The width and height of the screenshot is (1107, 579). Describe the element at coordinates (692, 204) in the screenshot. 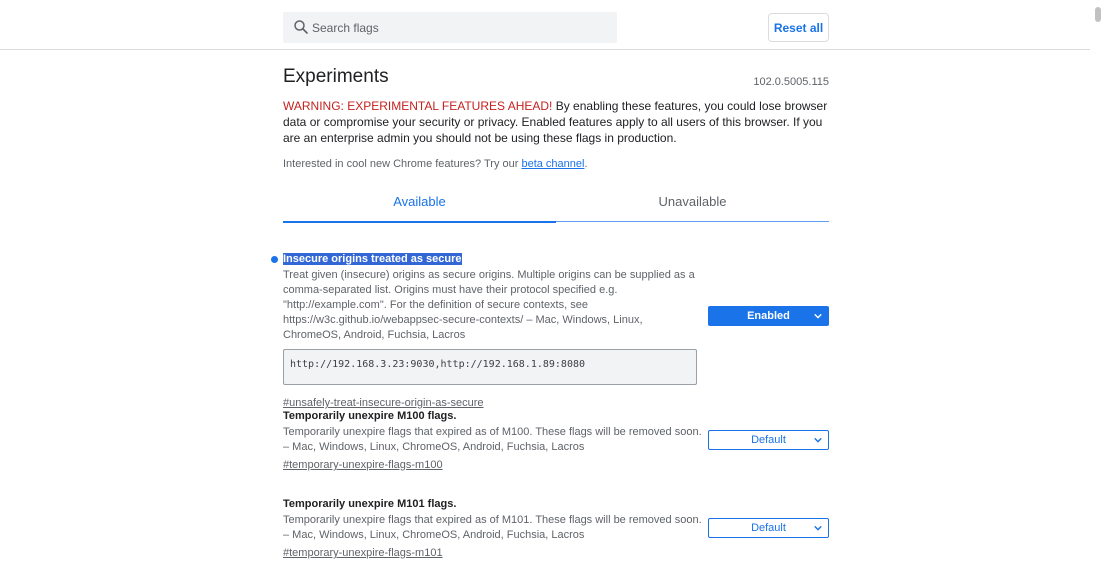

I see `tab-unavailable: Unavailable` at that location.